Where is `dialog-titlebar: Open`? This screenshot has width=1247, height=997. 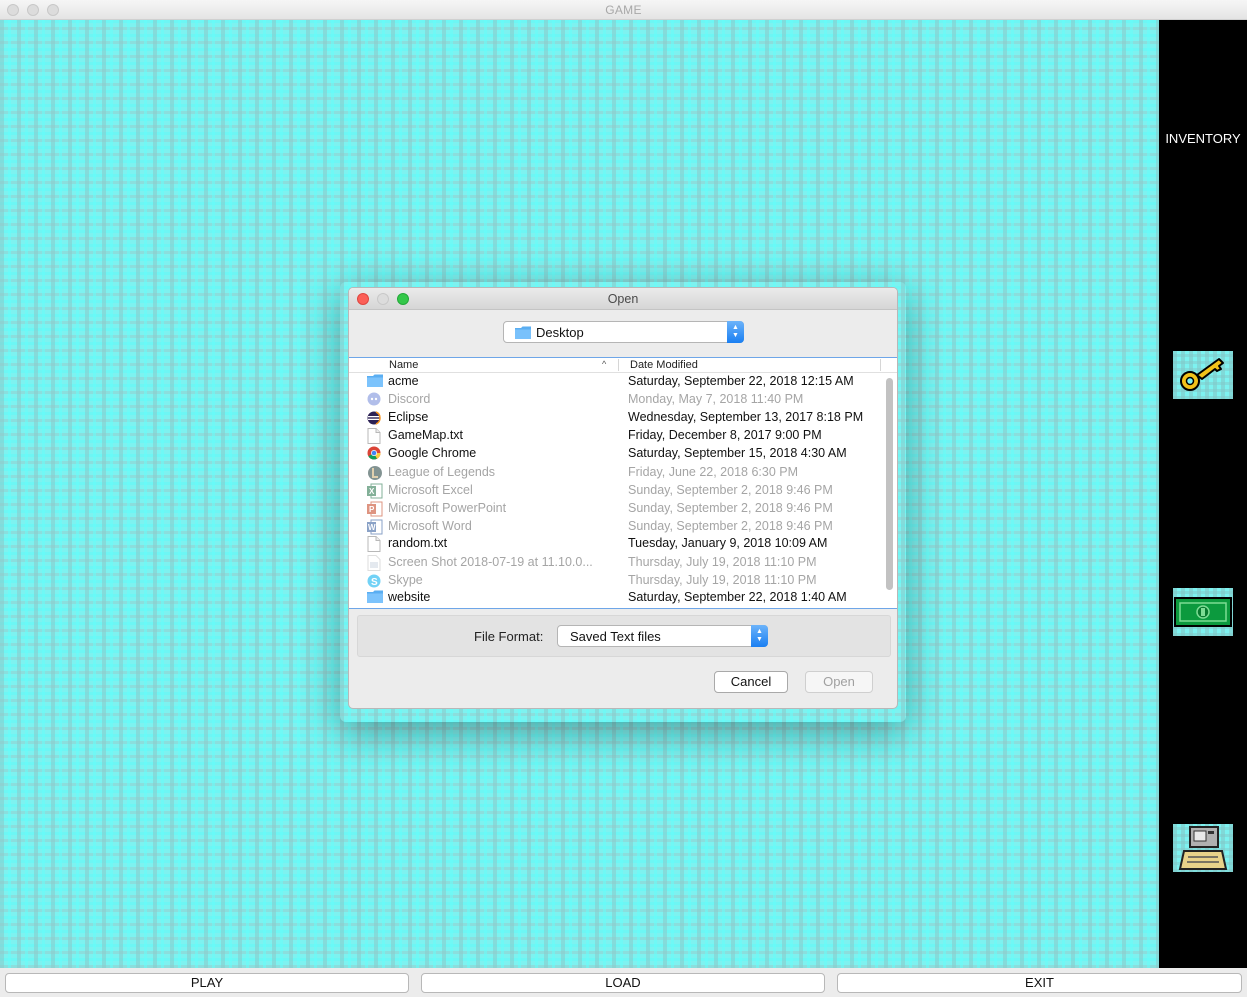
dialog-titlebar: Open is located at coordinates (623, 299).